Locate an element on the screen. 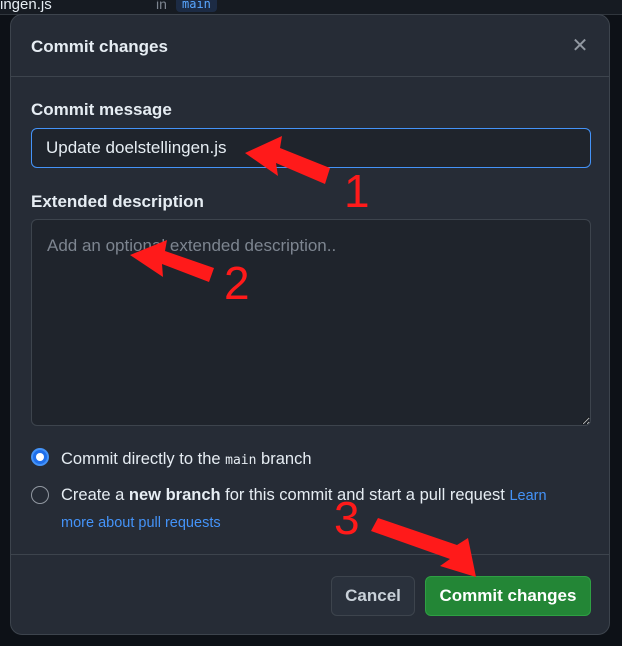  branch-name: main is located at coordinates (241, 460).